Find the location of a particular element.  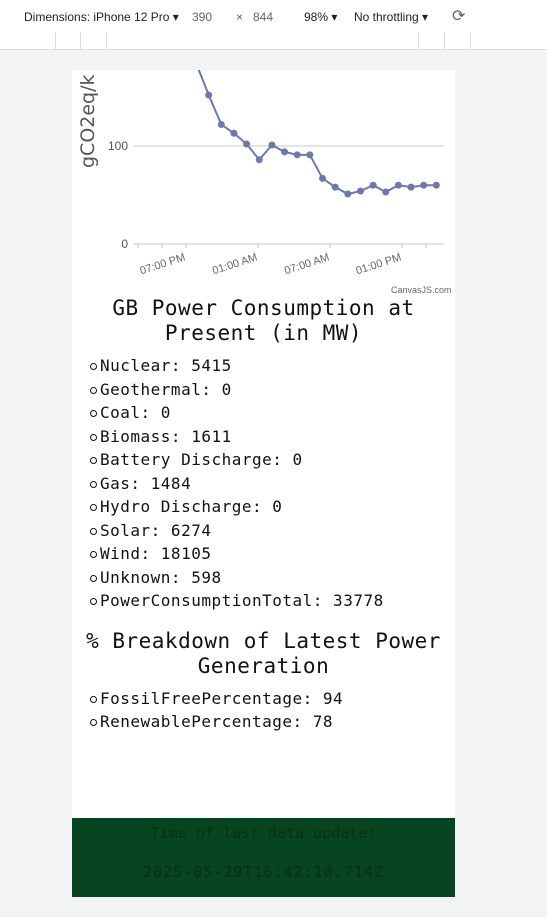

list-item: Nuclear: 5415 is located at coordinates (272, 366).